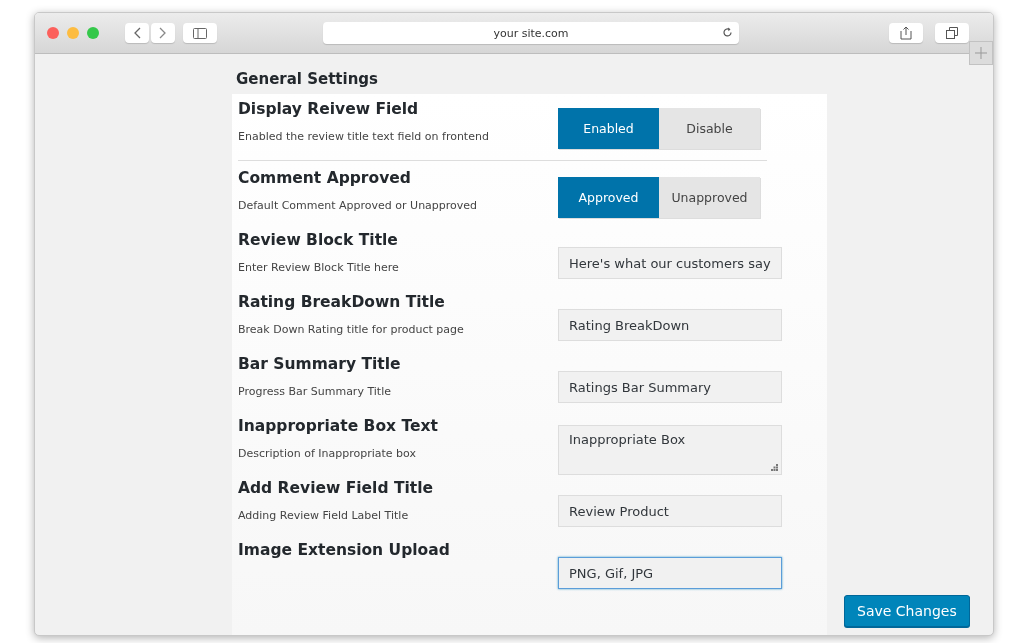  What do you see at coordinates (774, 467) in the screenshot?
I see `resize-grip-icon` at bounding box center [774, 467].